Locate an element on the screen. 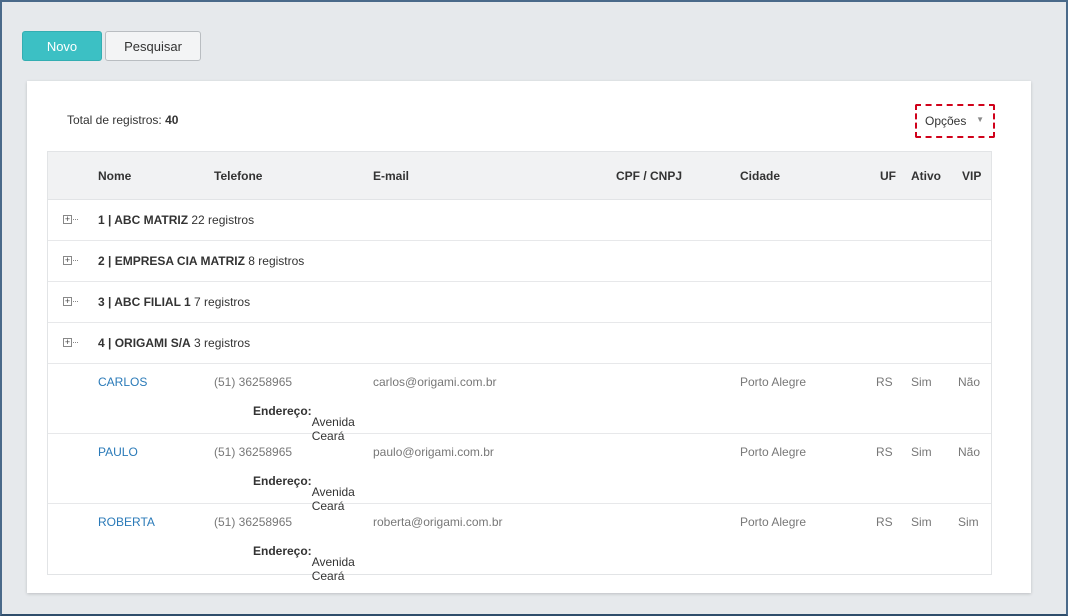 The image size is (1068, 616). header-uf: UF is located at coordinates (888, 176).